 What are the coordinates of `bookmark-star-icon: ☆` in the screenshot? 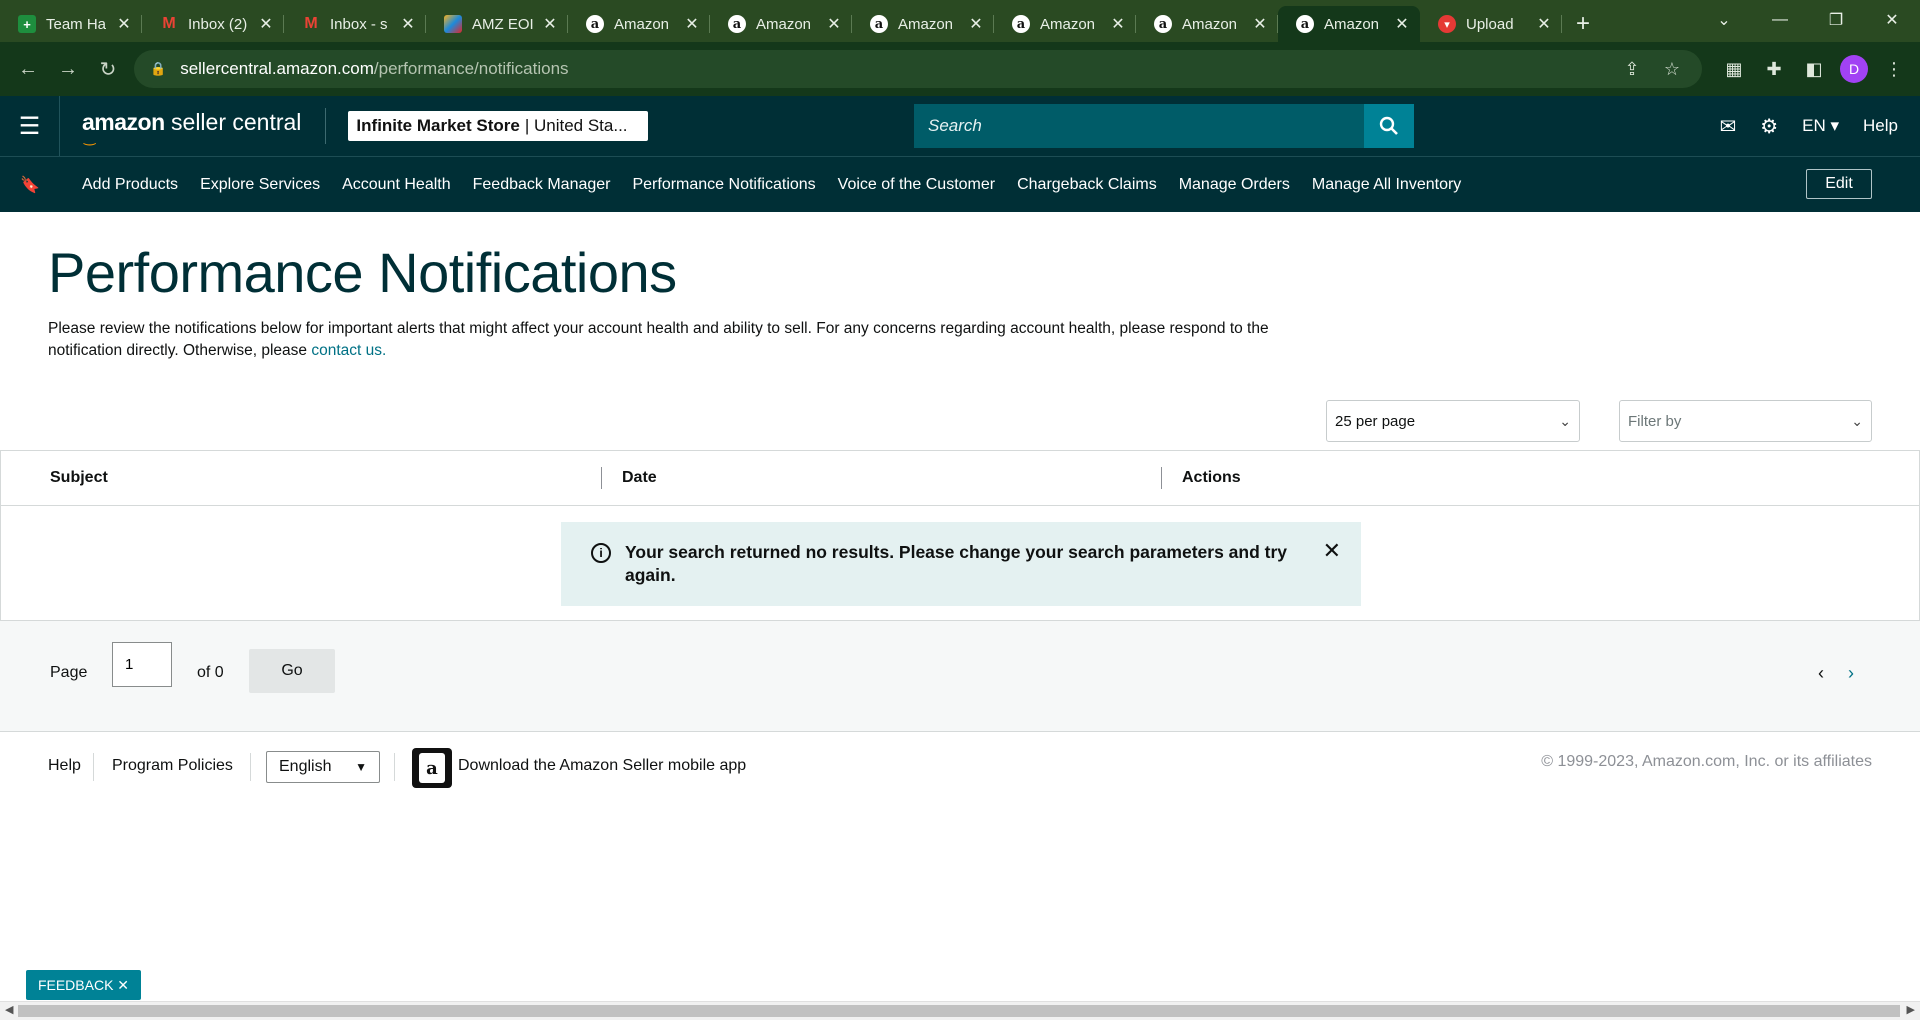 It's located at (1672, 69).